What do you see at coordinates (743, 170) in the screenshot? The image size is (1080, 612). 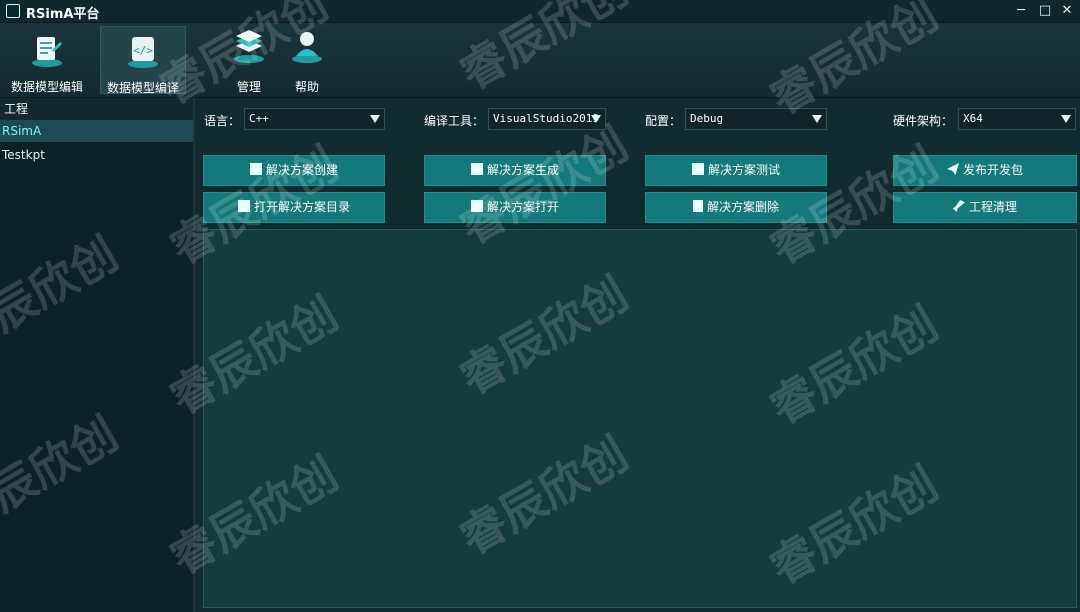 I see `button-label: 解决方案测试` at bounding box center [743, 170].